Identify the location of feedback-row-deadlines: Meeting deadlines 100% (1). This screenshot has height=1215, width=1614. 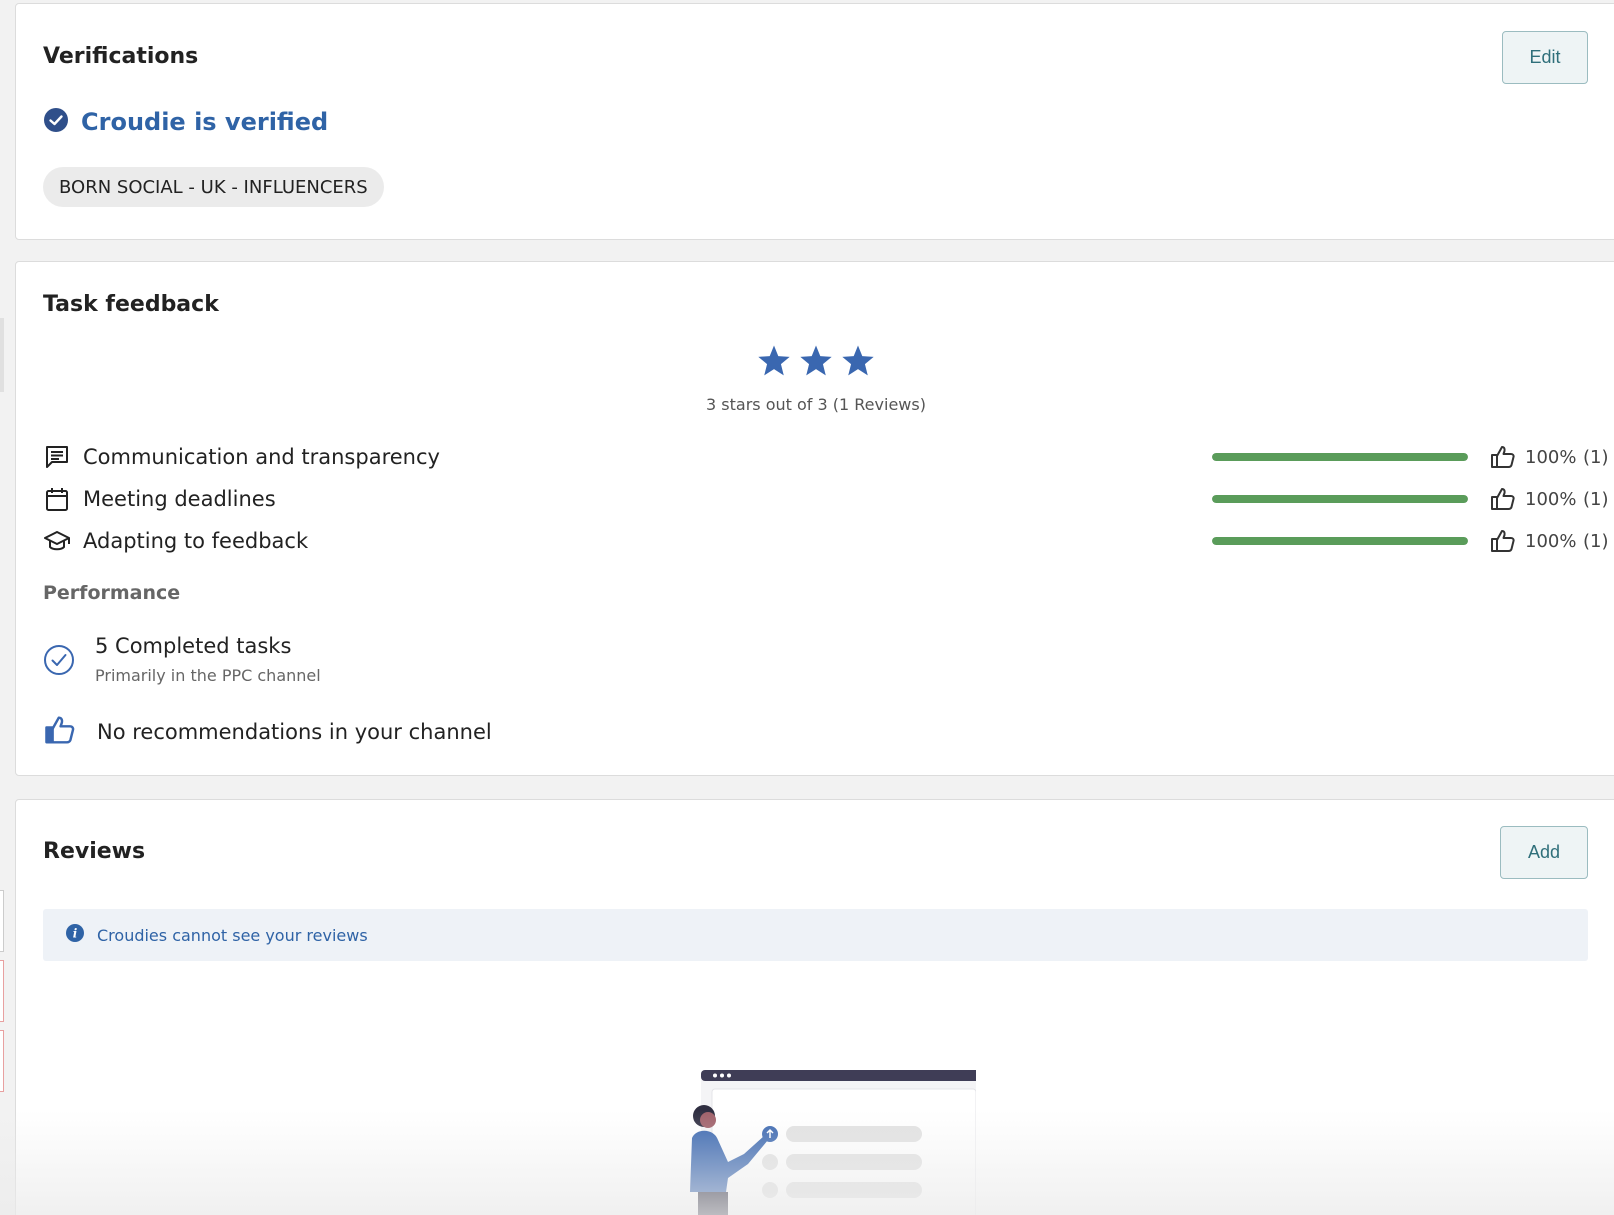
(826, 500).